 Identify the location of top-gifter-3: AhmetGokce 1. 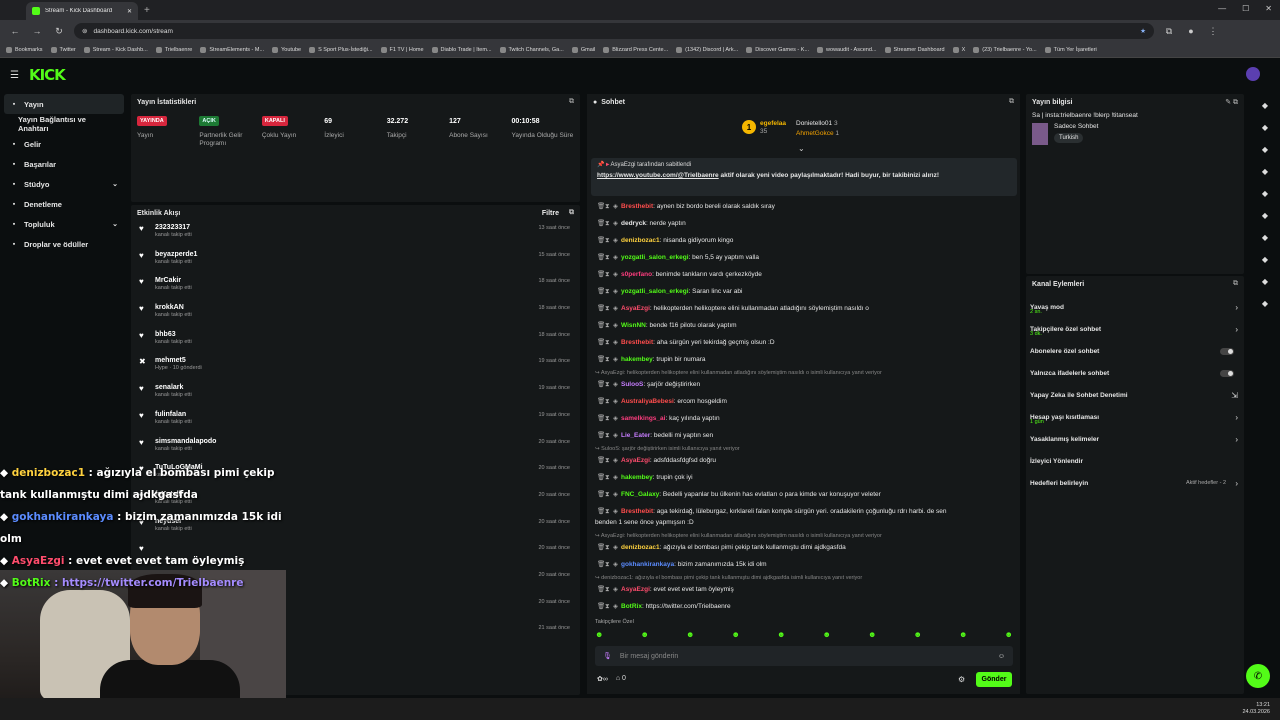
(817, 134).